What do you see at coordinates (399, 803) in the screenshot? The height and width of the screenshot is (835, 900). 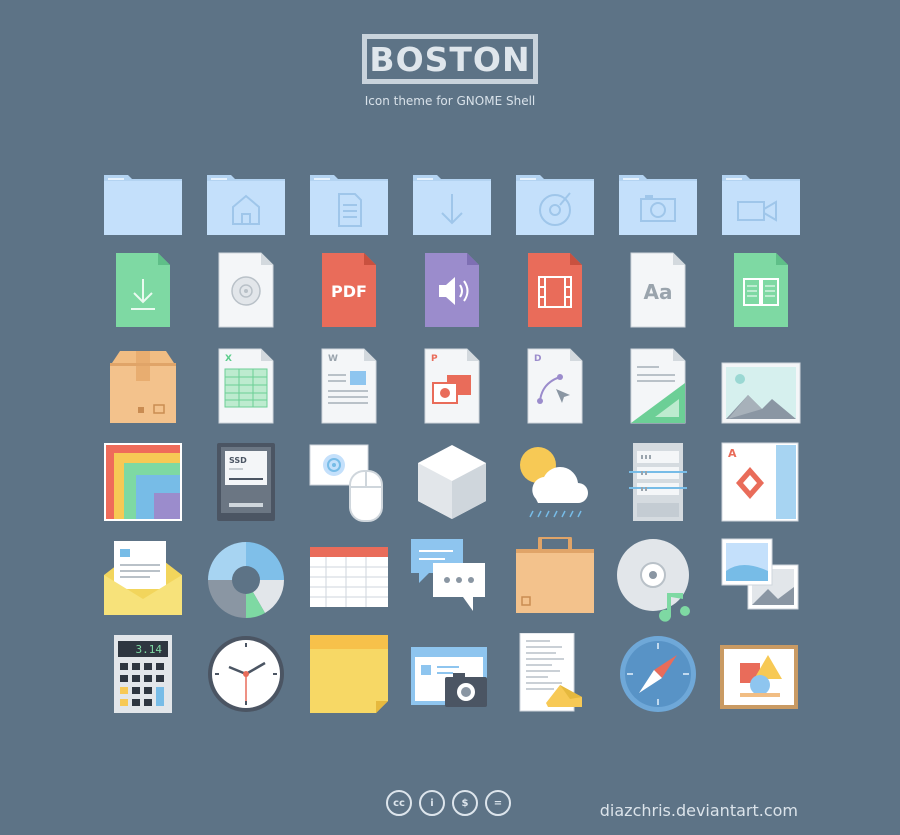 I see `cc-license-icon: cc` at bounding box center [399, 803].